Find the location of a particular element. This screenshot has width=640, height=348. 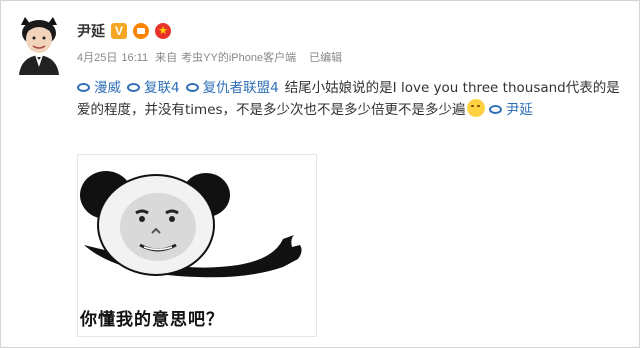

laugh-cry-emoji-icon is located at coordinates (475, 108).